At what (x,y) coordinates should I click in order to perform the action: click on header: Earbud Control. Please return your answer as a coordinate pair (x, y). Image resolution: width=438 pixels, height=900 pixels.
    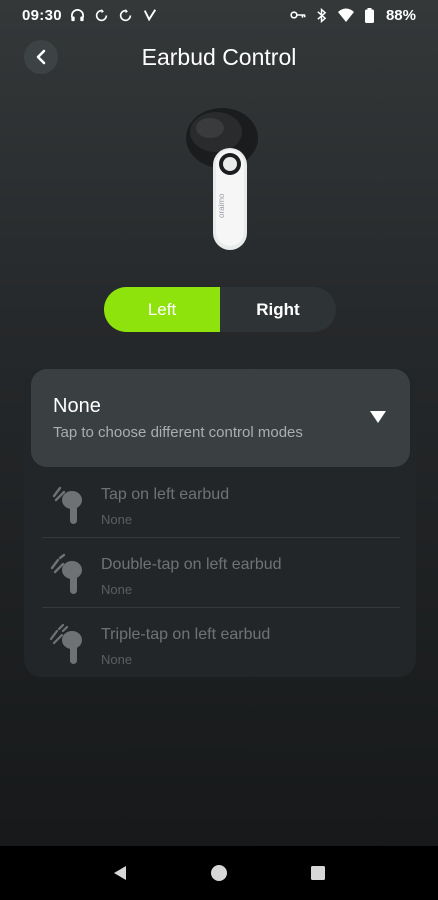
    Looking at the image, I should click on (219, 58).